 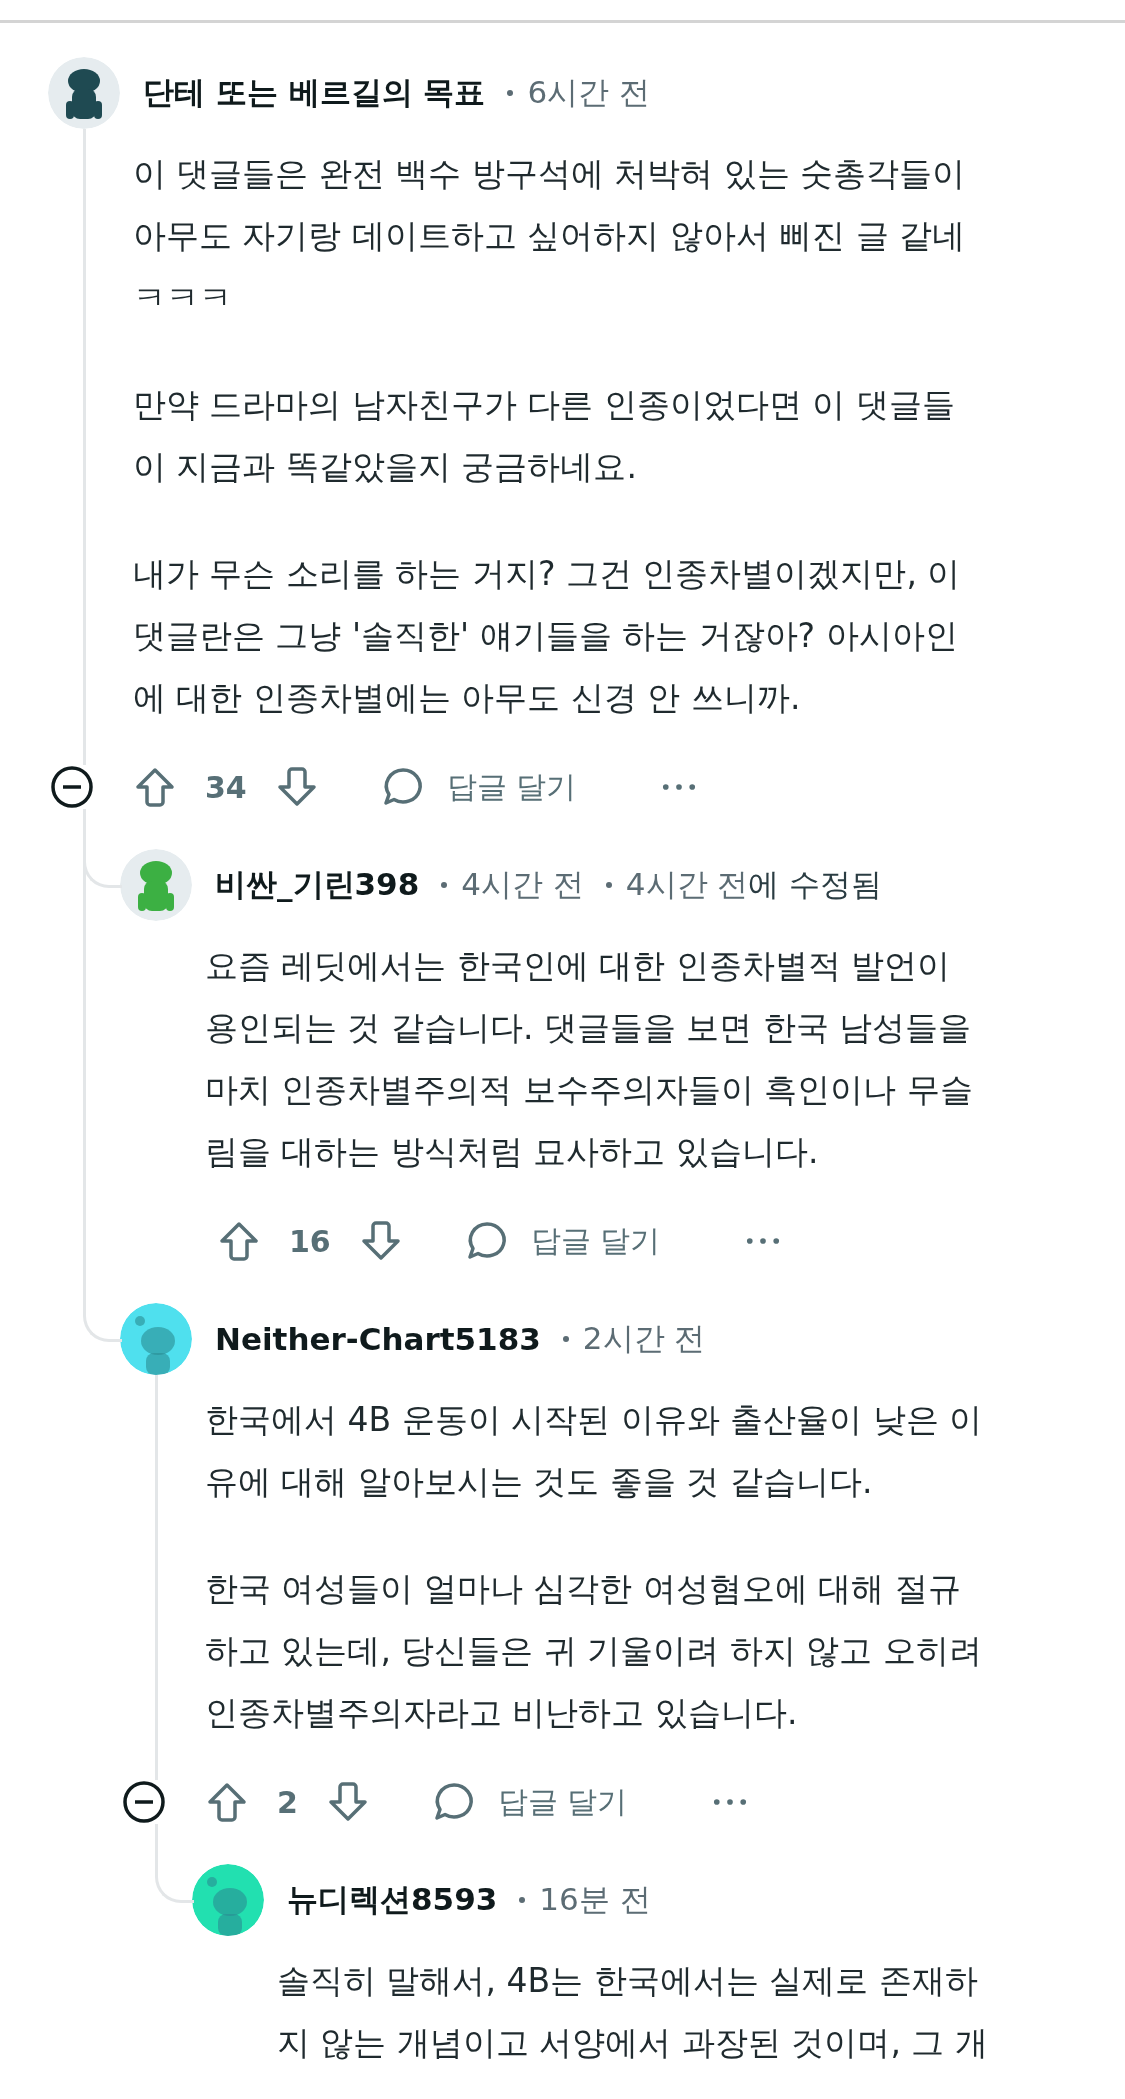 I want to click on vote-count: 34, so click(x=226, y=787).